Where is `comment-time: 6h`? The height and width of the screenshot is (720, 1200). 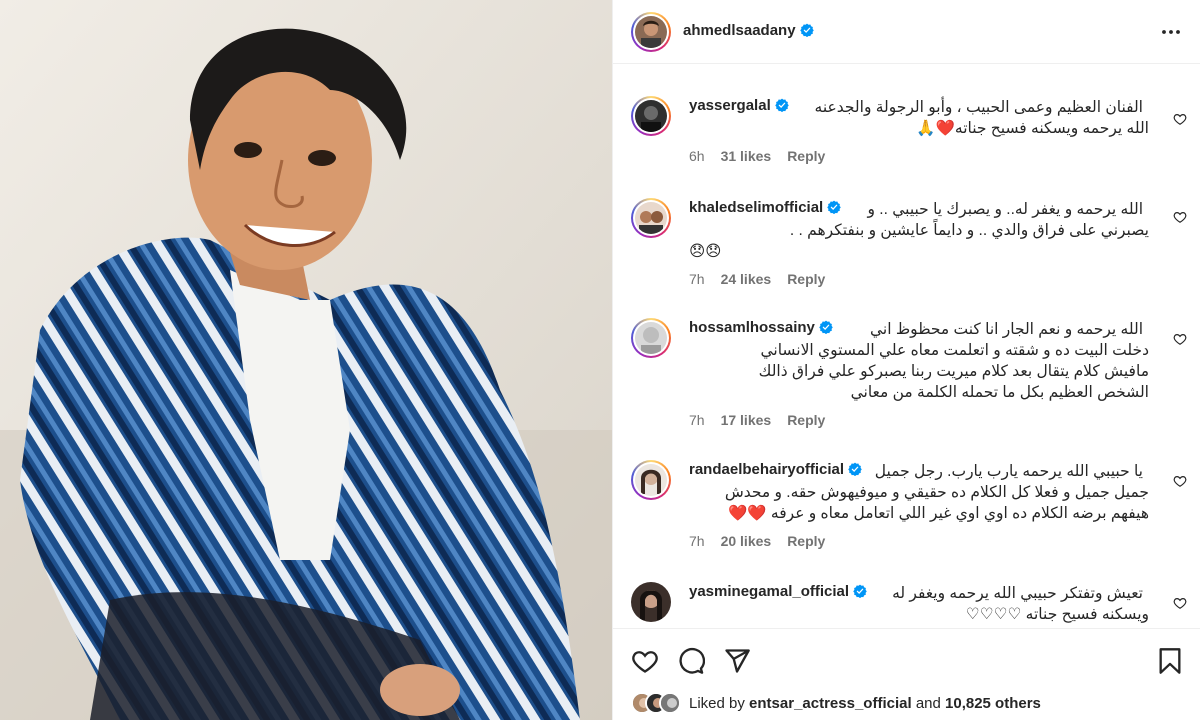 comment-time: 6h is located at coordinates (697, 156).